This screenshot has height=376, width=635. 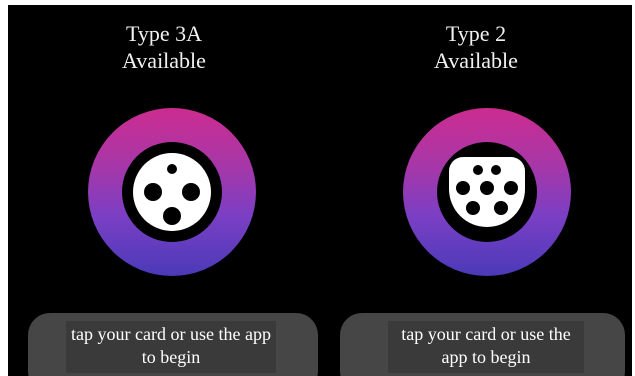 What do you see at coordinates (164, 47) in the screenshot?
I see `connector-title: Type 3A Available` at bounding box center [164, 47].